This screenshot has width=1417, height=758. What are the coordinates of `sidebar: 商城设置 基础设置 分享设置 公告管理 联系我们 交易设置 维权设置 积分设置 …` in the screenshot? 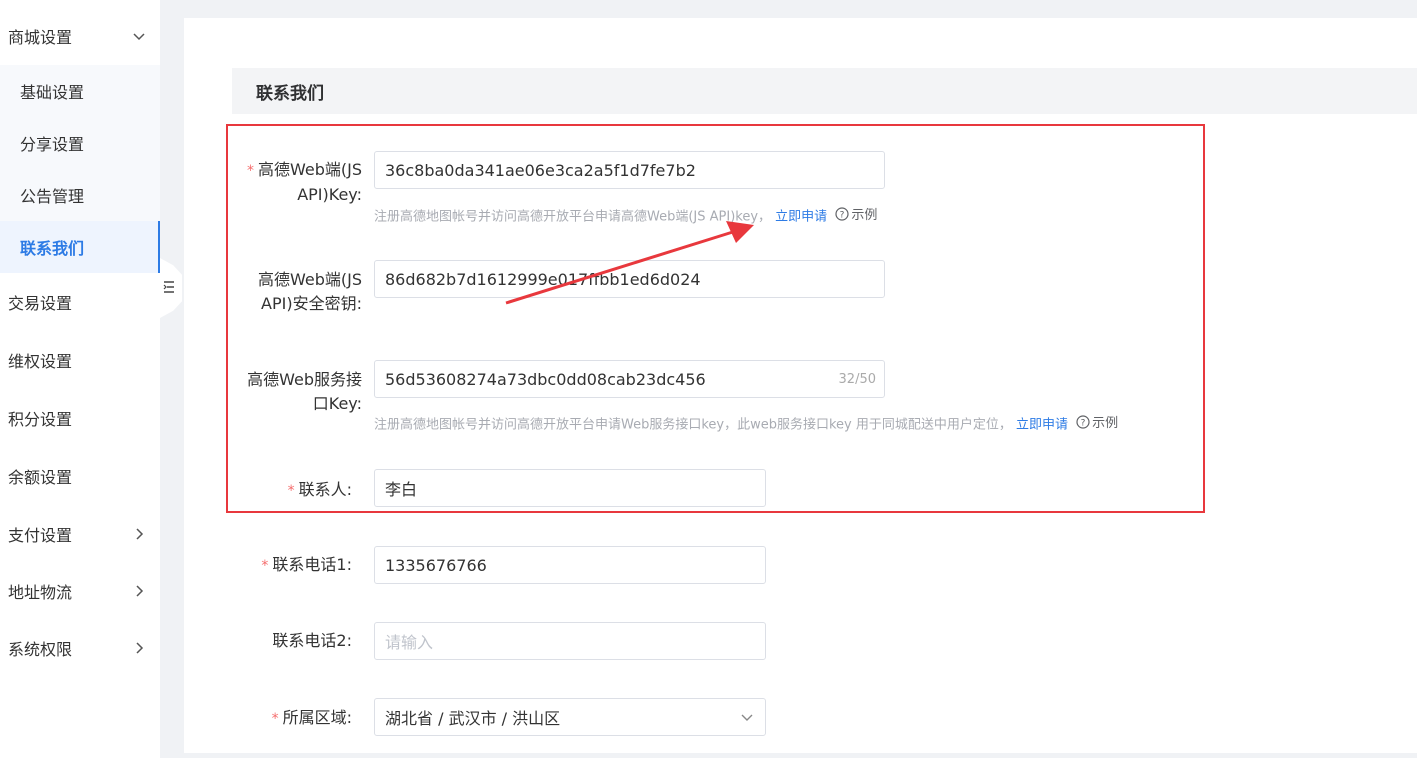 It's located at (80, 379).